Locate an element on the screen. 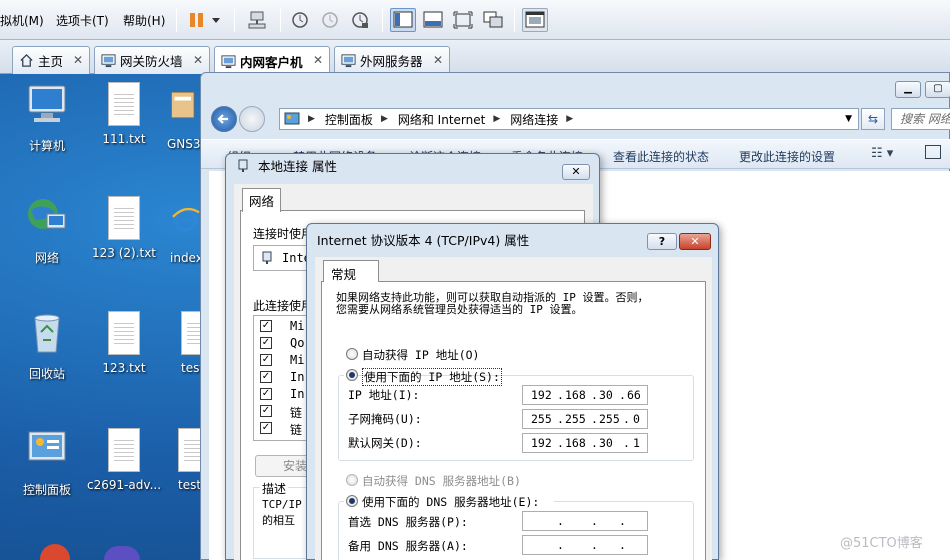 This screenshot has width=950, height=560. desktop-icon-label: 控制面板 is located at coordinates (46, 490).